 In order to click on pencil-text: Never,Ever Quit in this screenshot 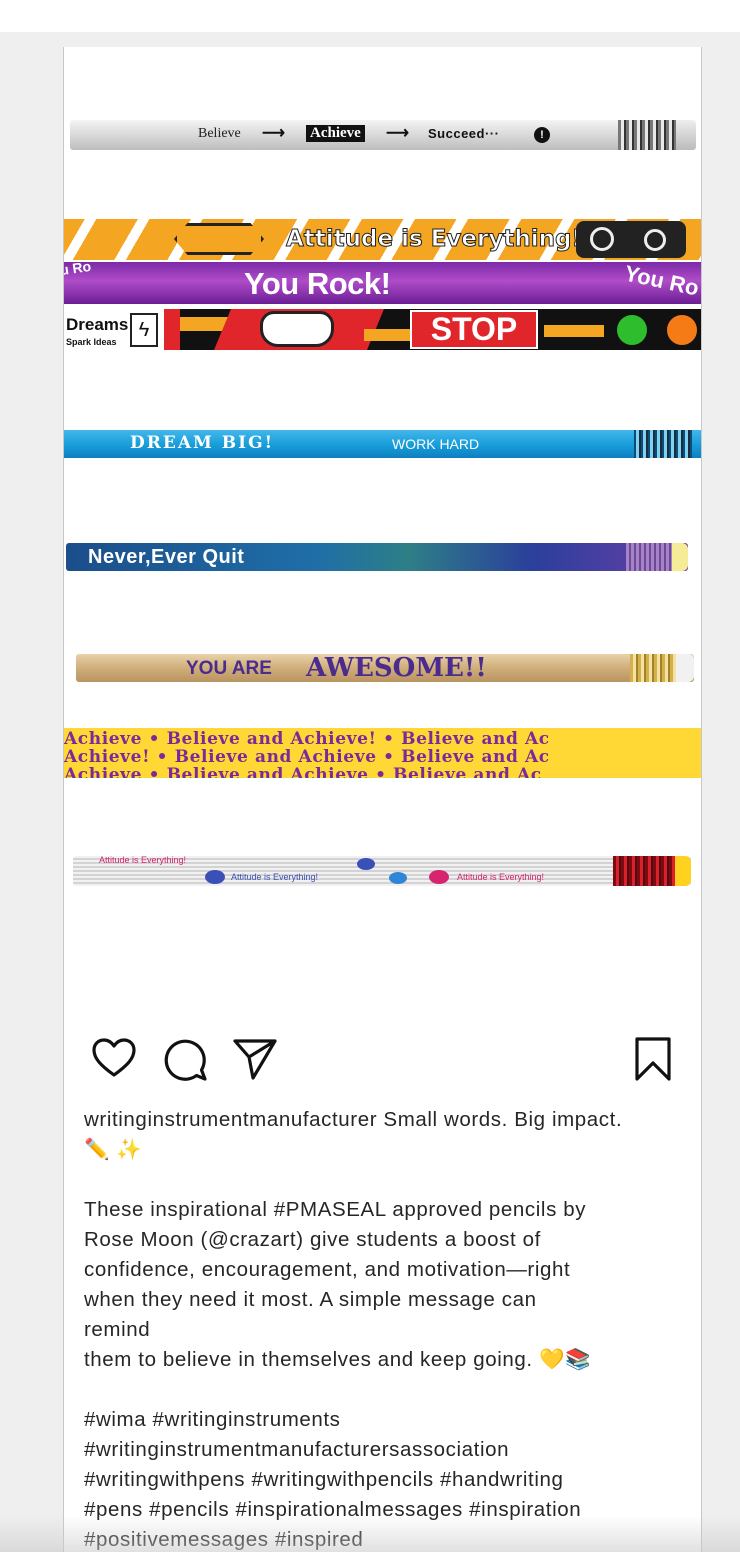, I will do `click(166, 557)`.